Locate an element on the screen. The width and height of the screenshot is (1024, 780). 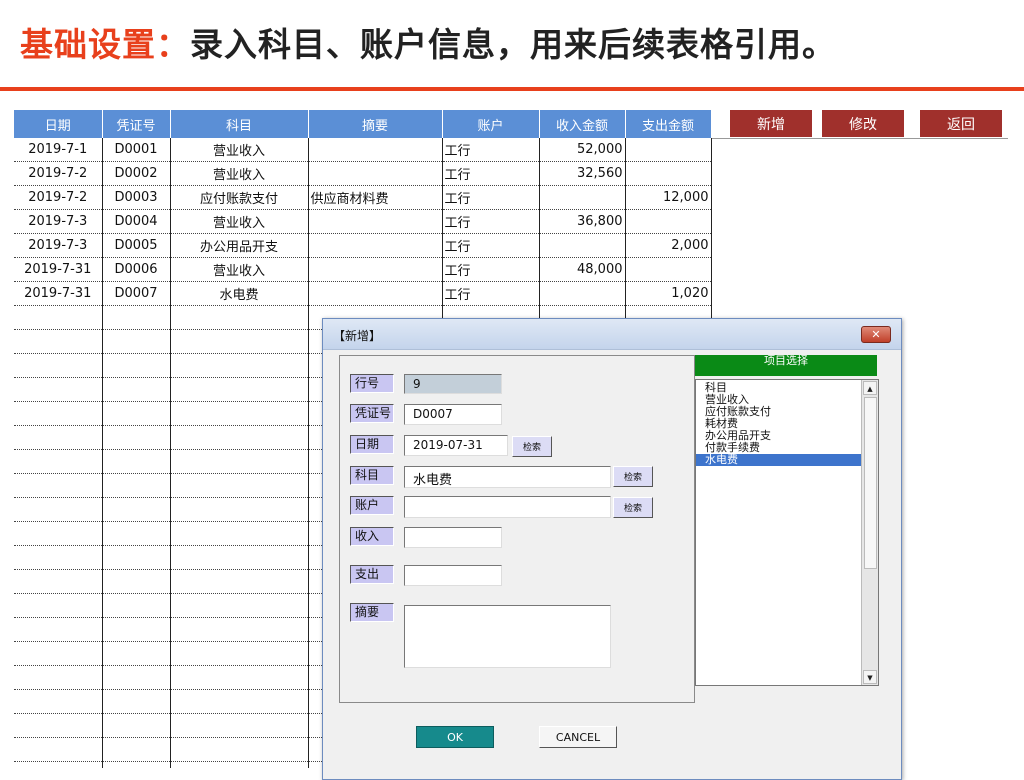
table-row: 2019-7-3 D0004 营业收入 工行 36,800 is located at coordinates (363, 221).